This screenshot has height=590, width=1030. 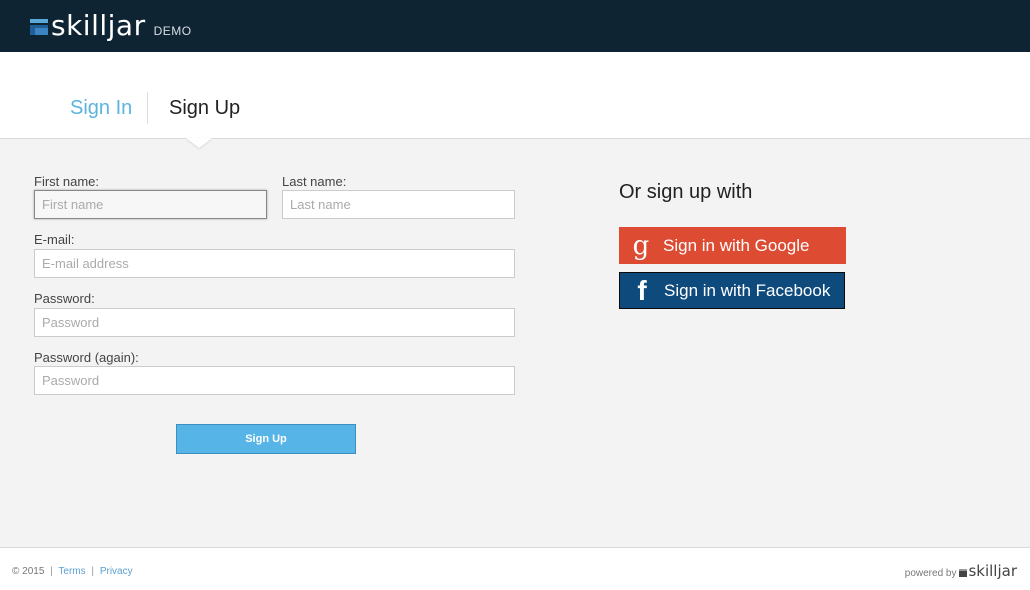 What do you see at coordinates (150, 204) in the screenshot?
I see `first-name-input` at bounding box center [150, 204].